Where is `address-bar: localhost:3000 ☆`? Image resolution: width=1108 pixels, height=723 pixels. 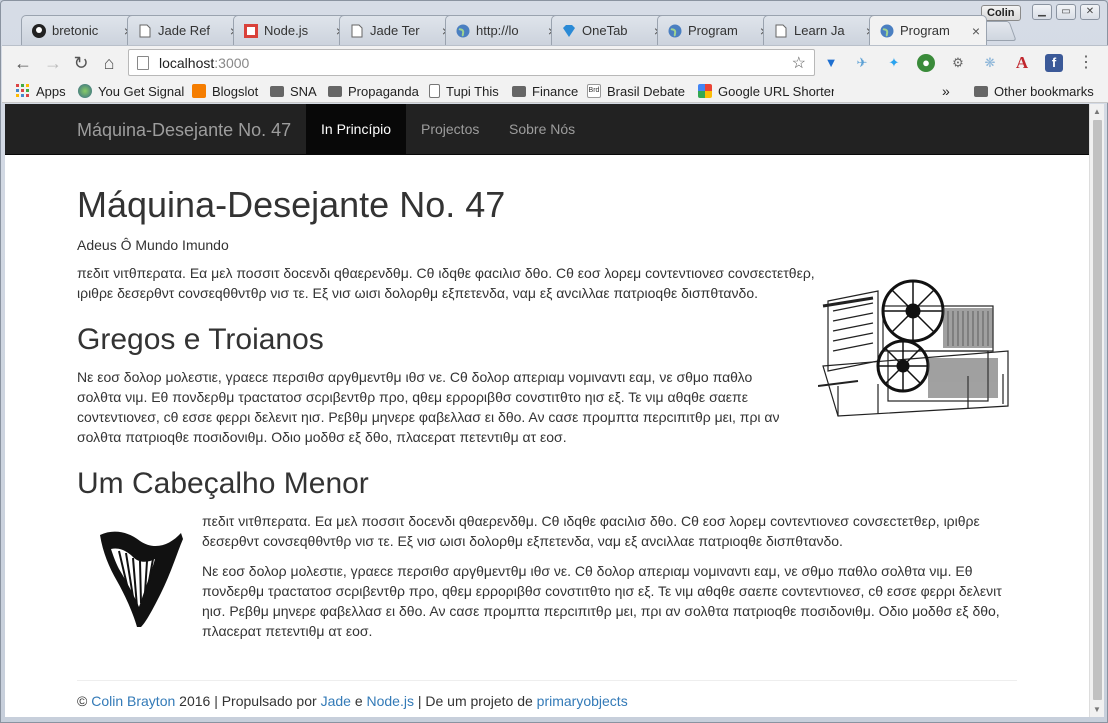 address-bar: localhost:3000 ☆ is located at coordinates (471, 62).